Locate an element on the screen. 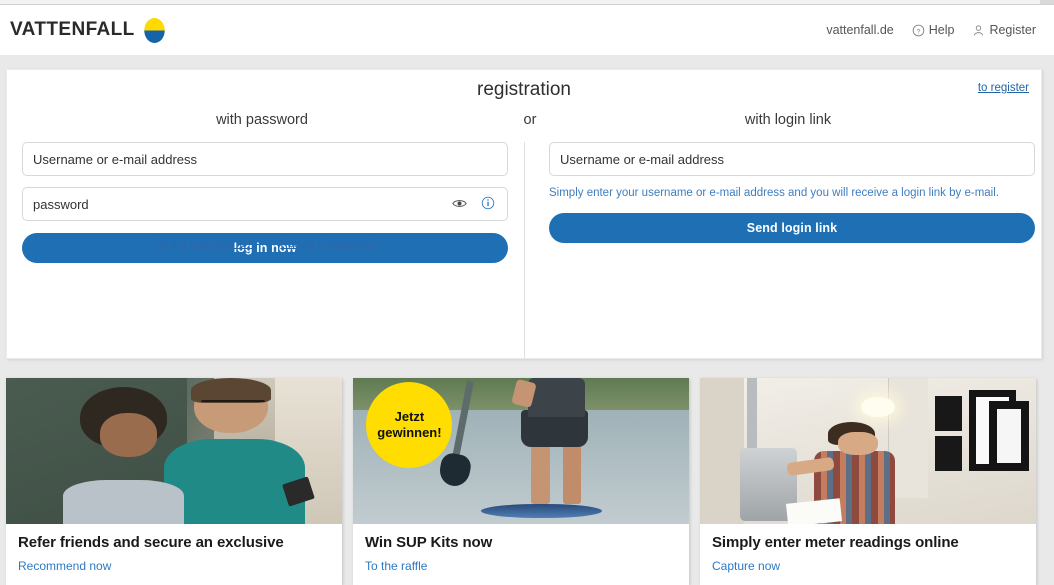 This screenshot has height=585, width=1054. login-link-username-field: Username or e-mail address is located at coordinates (792, 159).